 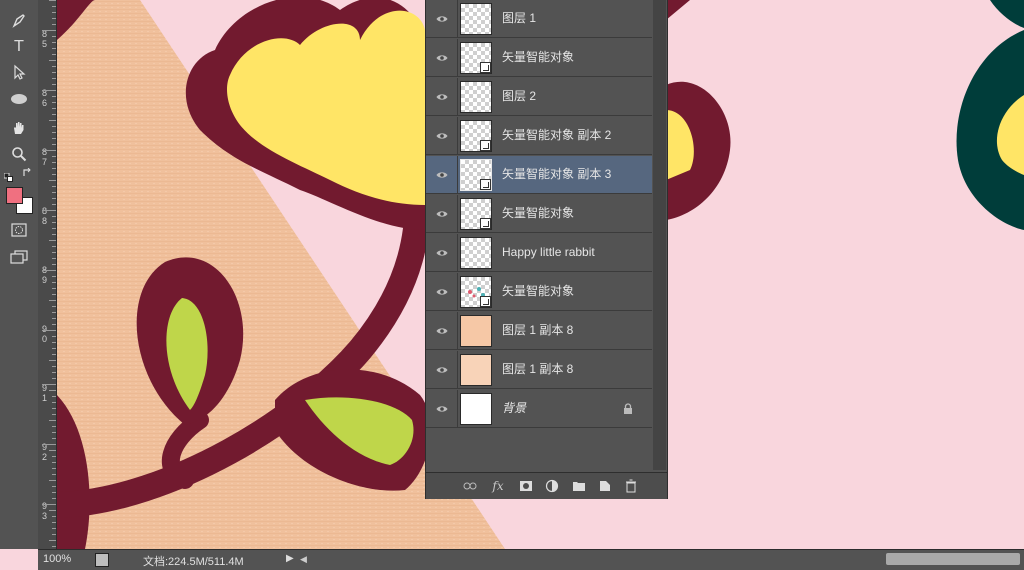 What do you see at coordinates (14, 195) in the screenshot?
I see `foreground-color-swatch` at bounding box center [14, 195].